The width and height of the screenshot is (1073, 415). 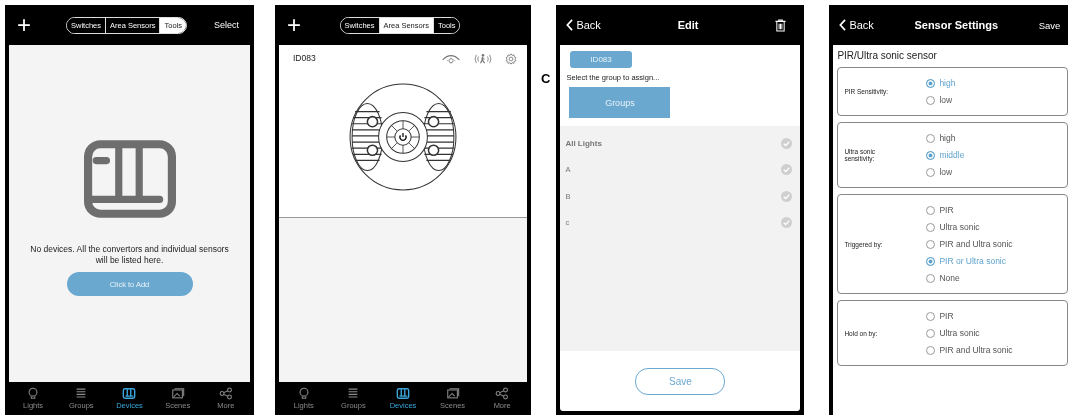 What do you see at coordinates (956, 25) in the screenshot?
I see `screen-title: Sensor Settings` at bounding box center [956, 25].